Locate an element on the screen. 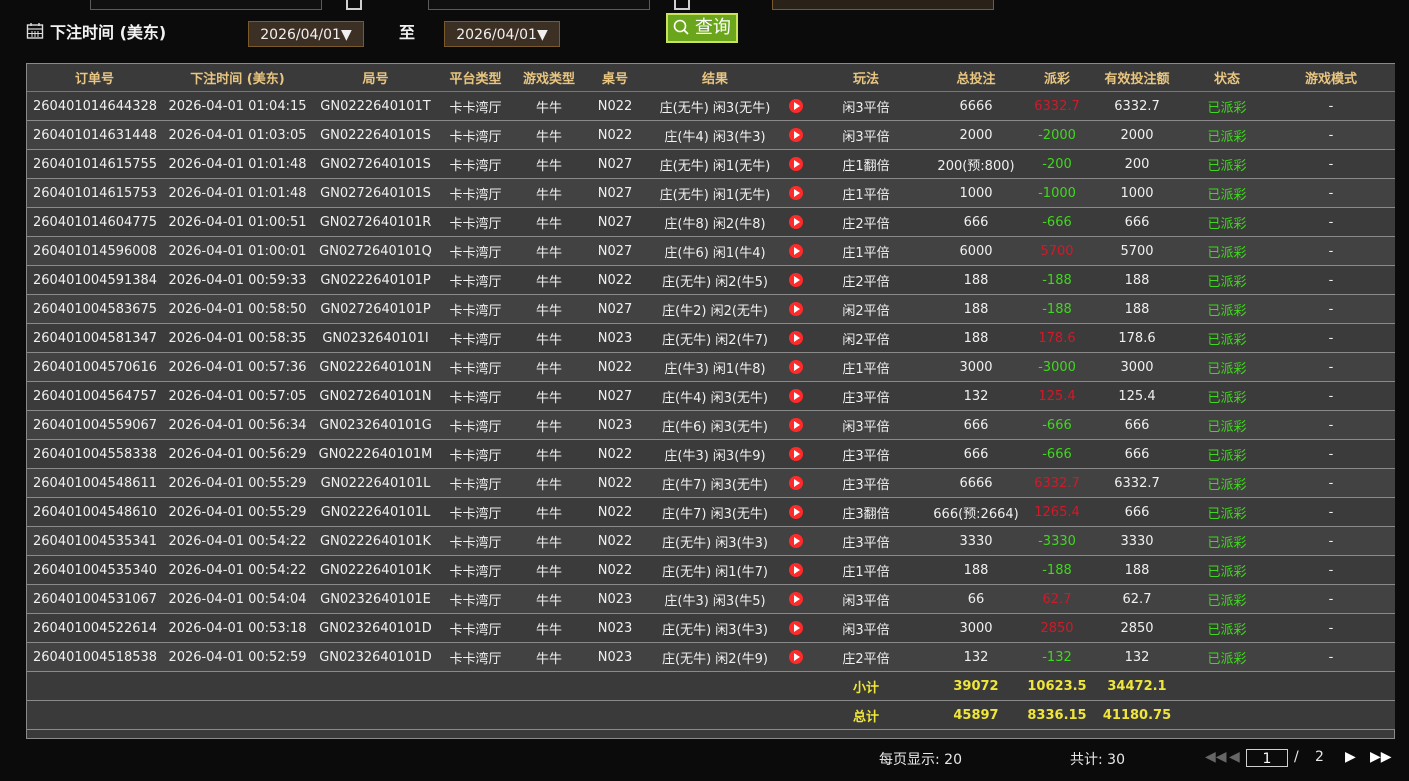 The width and height of the screenshot is (1409, 781). date-from-select: 2026/04/01▼ is located at coordinates (306, 34).